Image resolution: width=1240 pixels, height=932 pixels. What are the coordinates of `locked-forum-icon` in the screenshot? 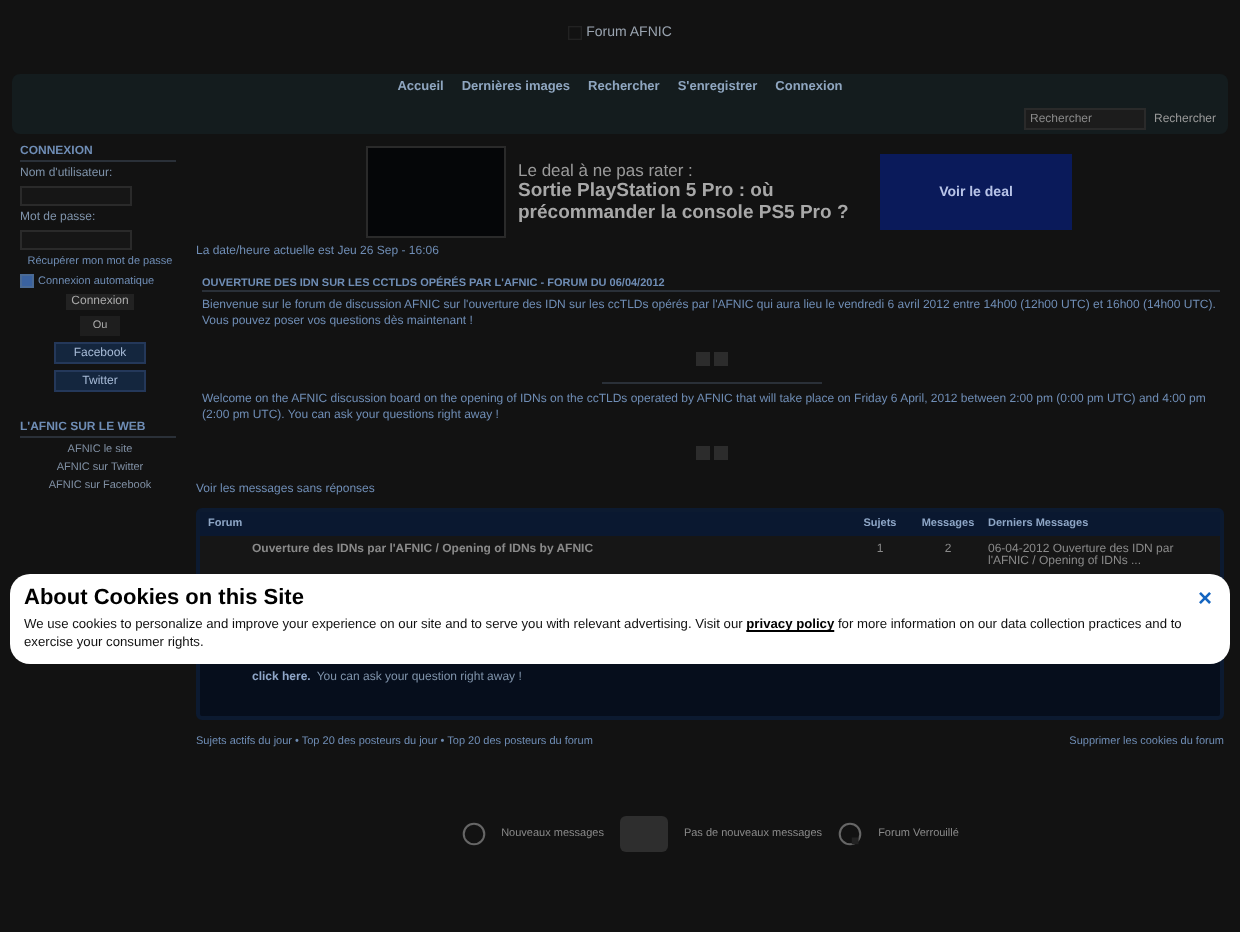 It's located at (850, 833).